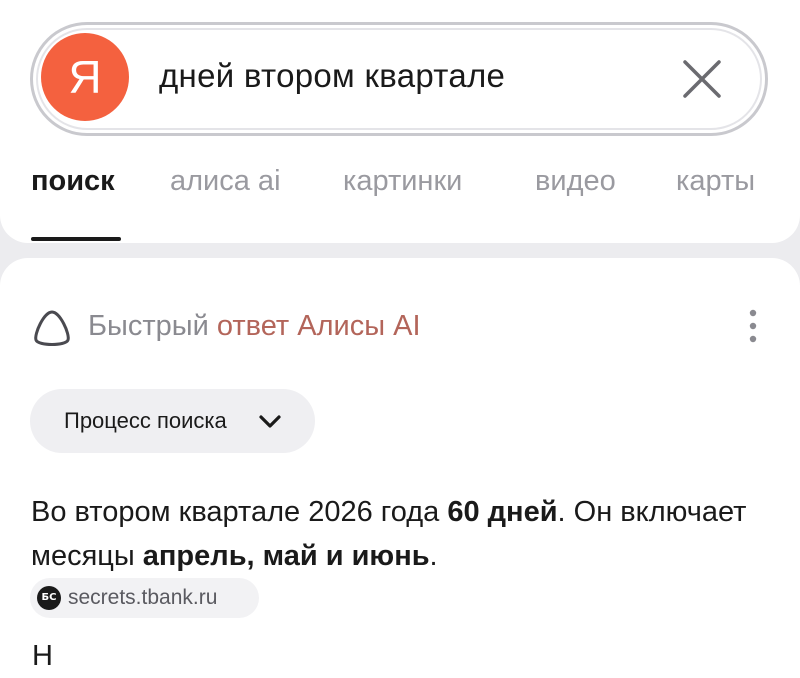 The image size is (800, 678). Describe the element at coordinates (702, 79) in the screenshot. I see `close-icon` at that location.